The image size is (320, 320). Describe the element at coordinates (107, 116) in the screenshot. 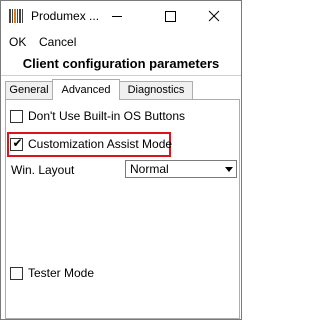

I see `checkbox-label: Don't Use Built-in OS Buttons` at that location.